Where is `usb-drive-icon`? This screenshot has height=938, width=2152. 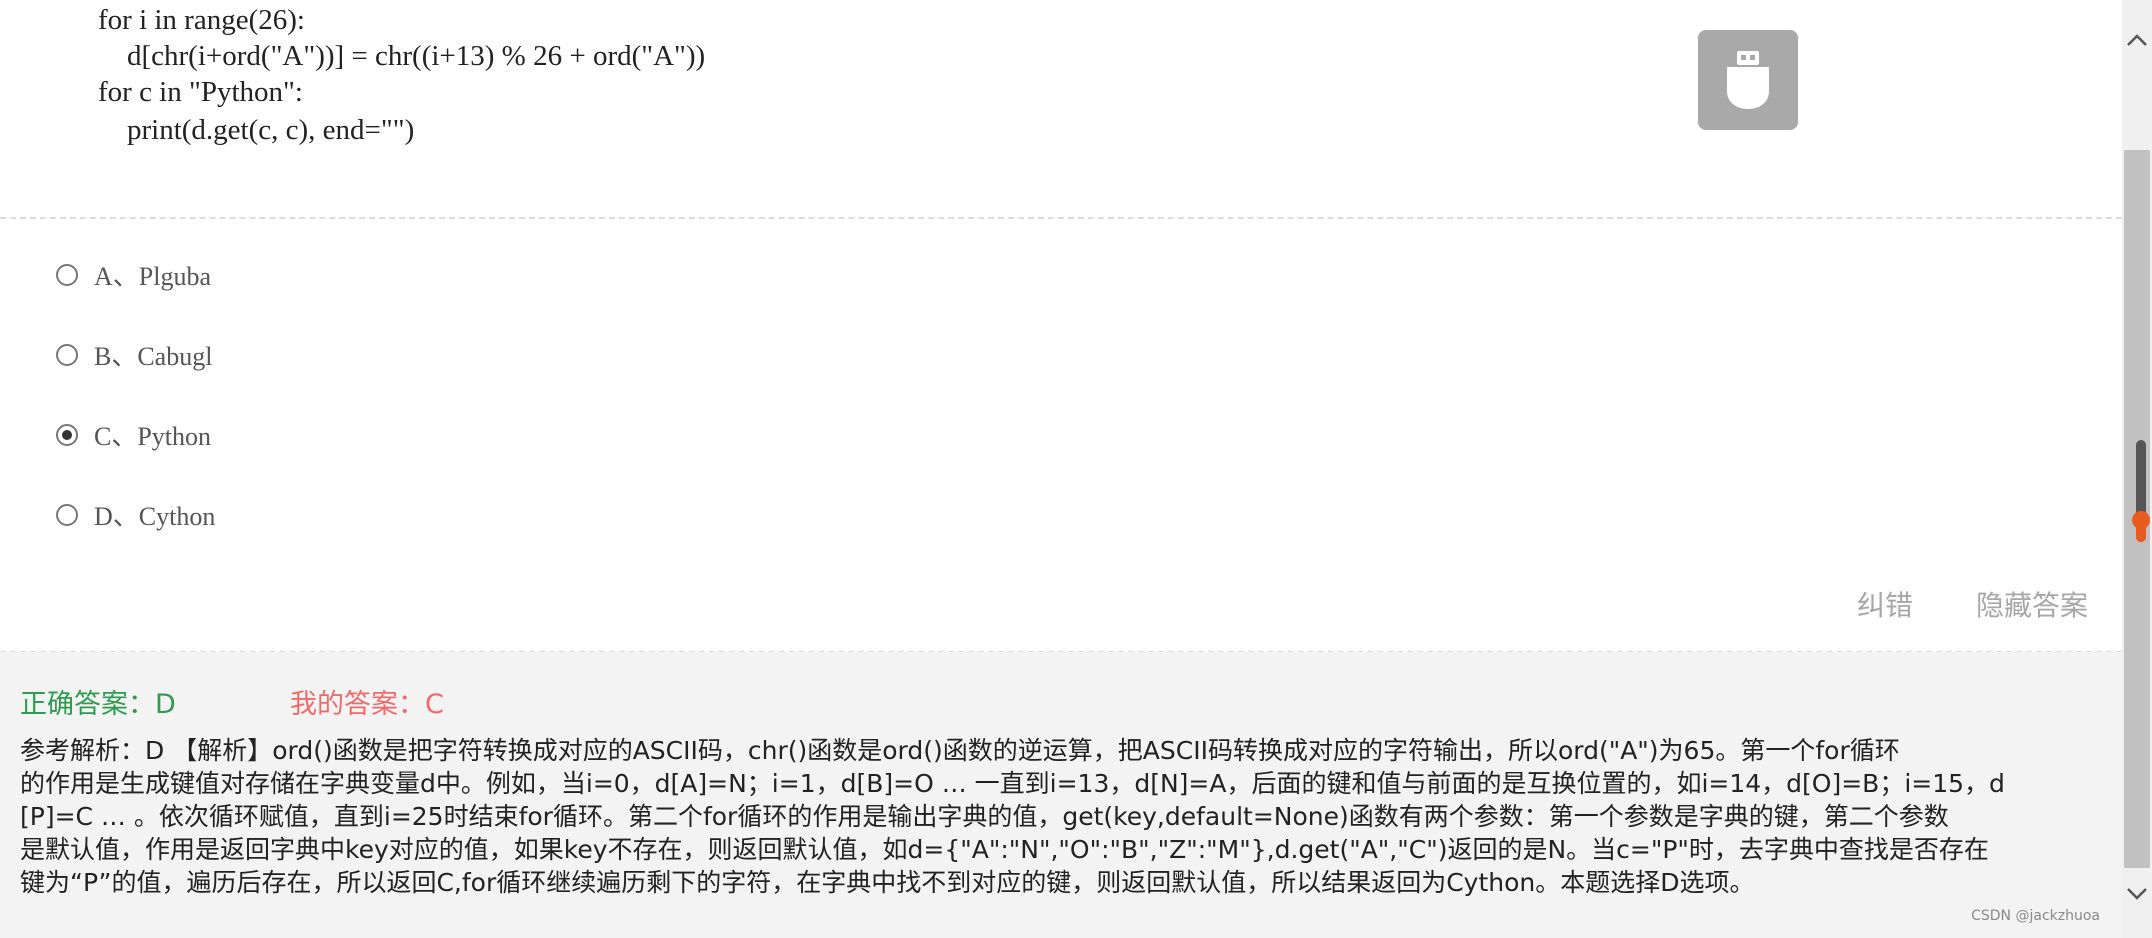
usb-drive-icon is located at coordinates (1748, 80).